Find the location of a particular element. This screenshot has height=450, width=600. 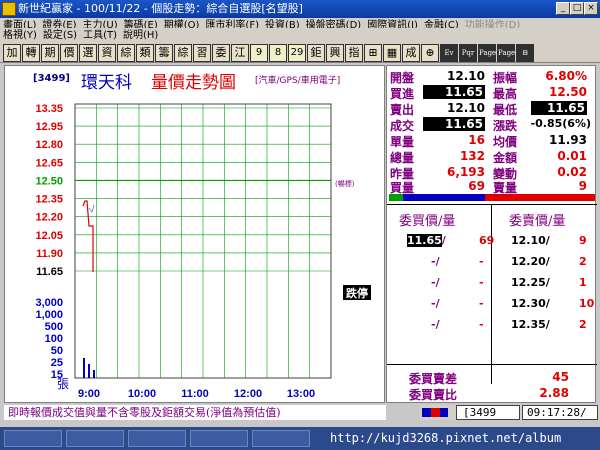

toolbar-button: ⊞ is located at coordinates (373, 53).